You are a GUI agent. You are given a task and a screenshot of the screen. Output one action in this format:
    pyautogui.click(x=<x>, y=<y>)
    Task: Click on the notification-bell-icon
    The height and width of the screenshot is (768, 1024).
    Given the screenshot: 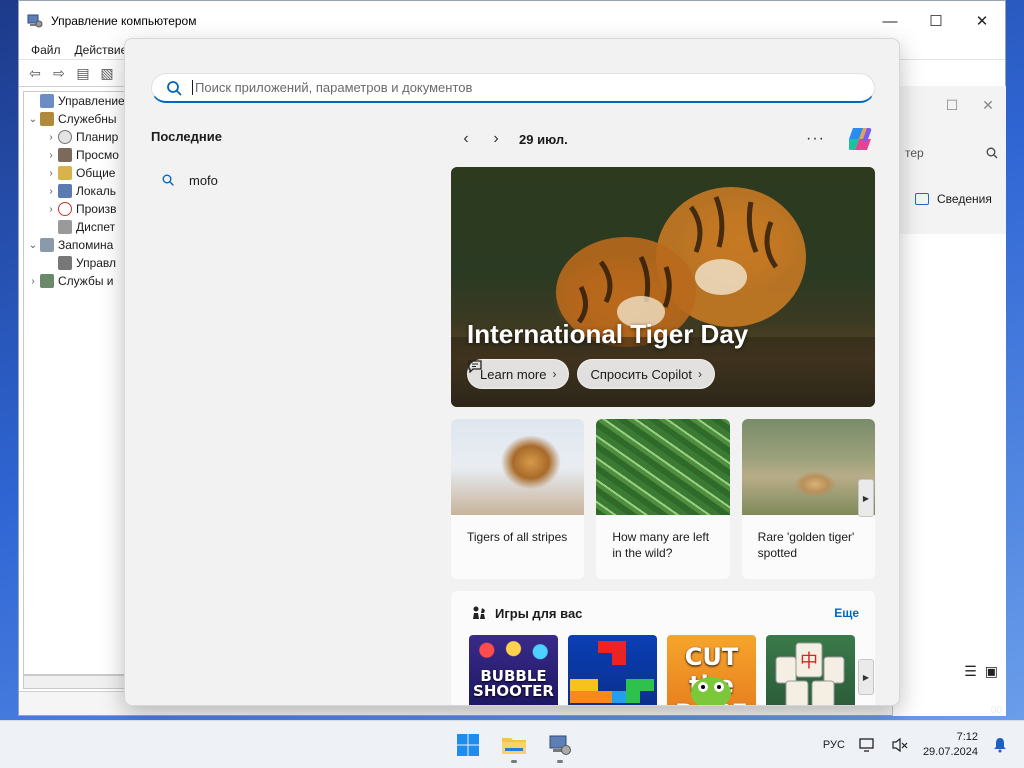 What is the action you would take?
    pyautogui.click(x=1000, y=745)
    